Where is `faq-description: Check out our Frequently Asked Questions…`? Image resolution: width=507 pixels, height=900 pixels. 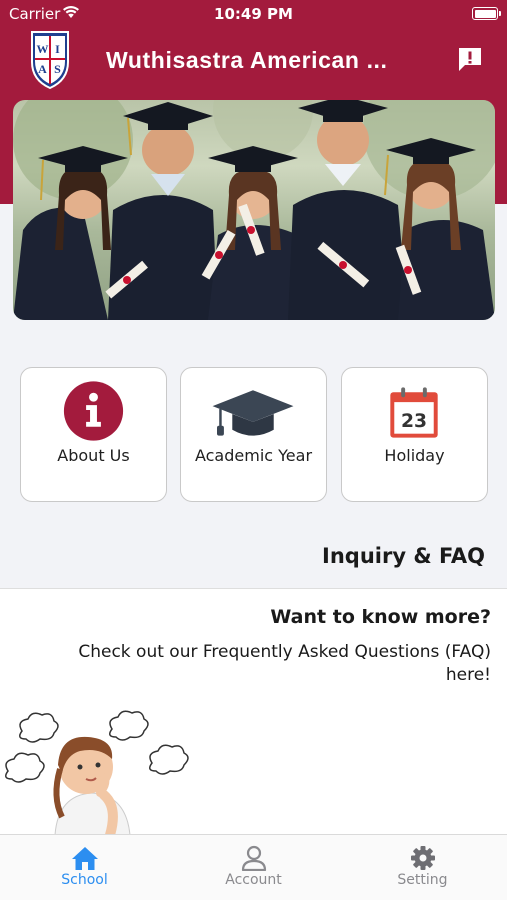 faq-description: Check out our Frequently Asked Questions… is located at coordinates (284, 663).